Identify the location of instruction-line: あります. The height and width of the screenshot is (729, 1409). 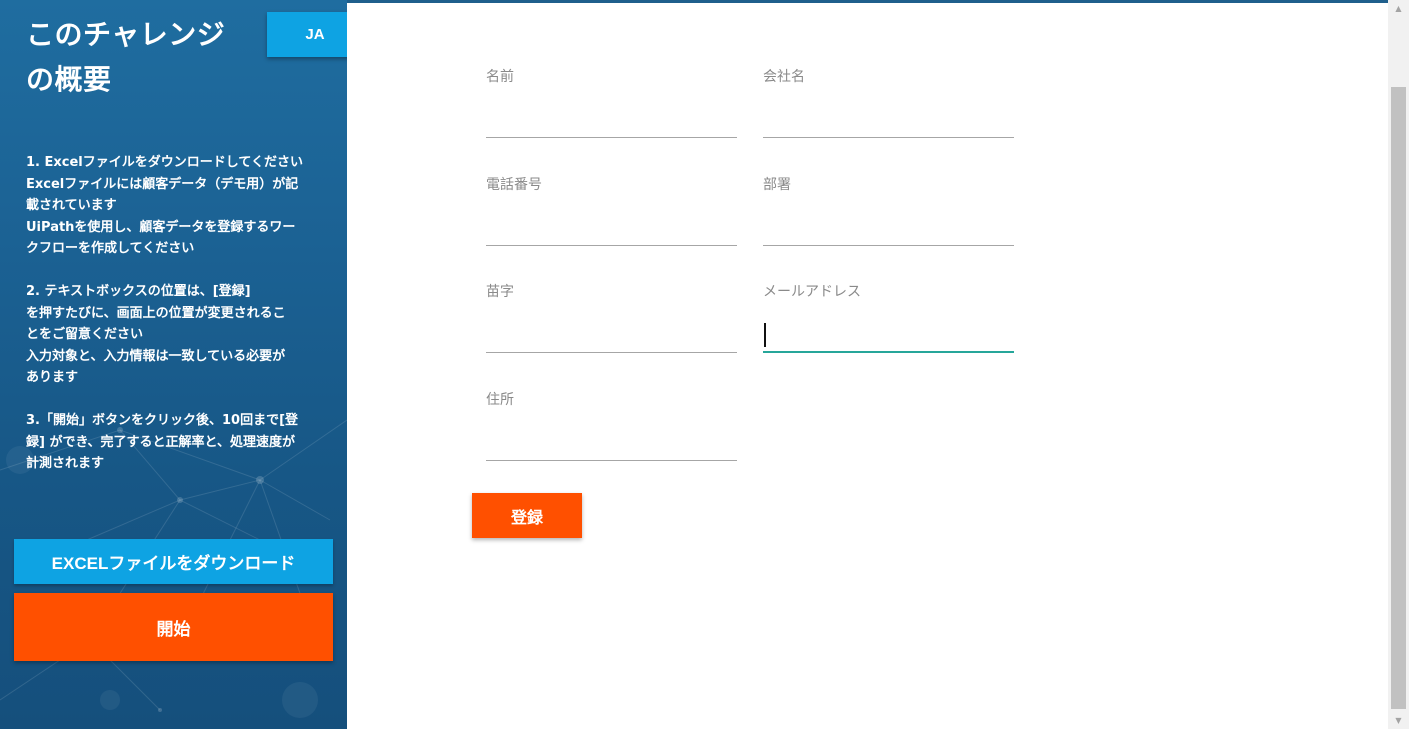
(52, 377).